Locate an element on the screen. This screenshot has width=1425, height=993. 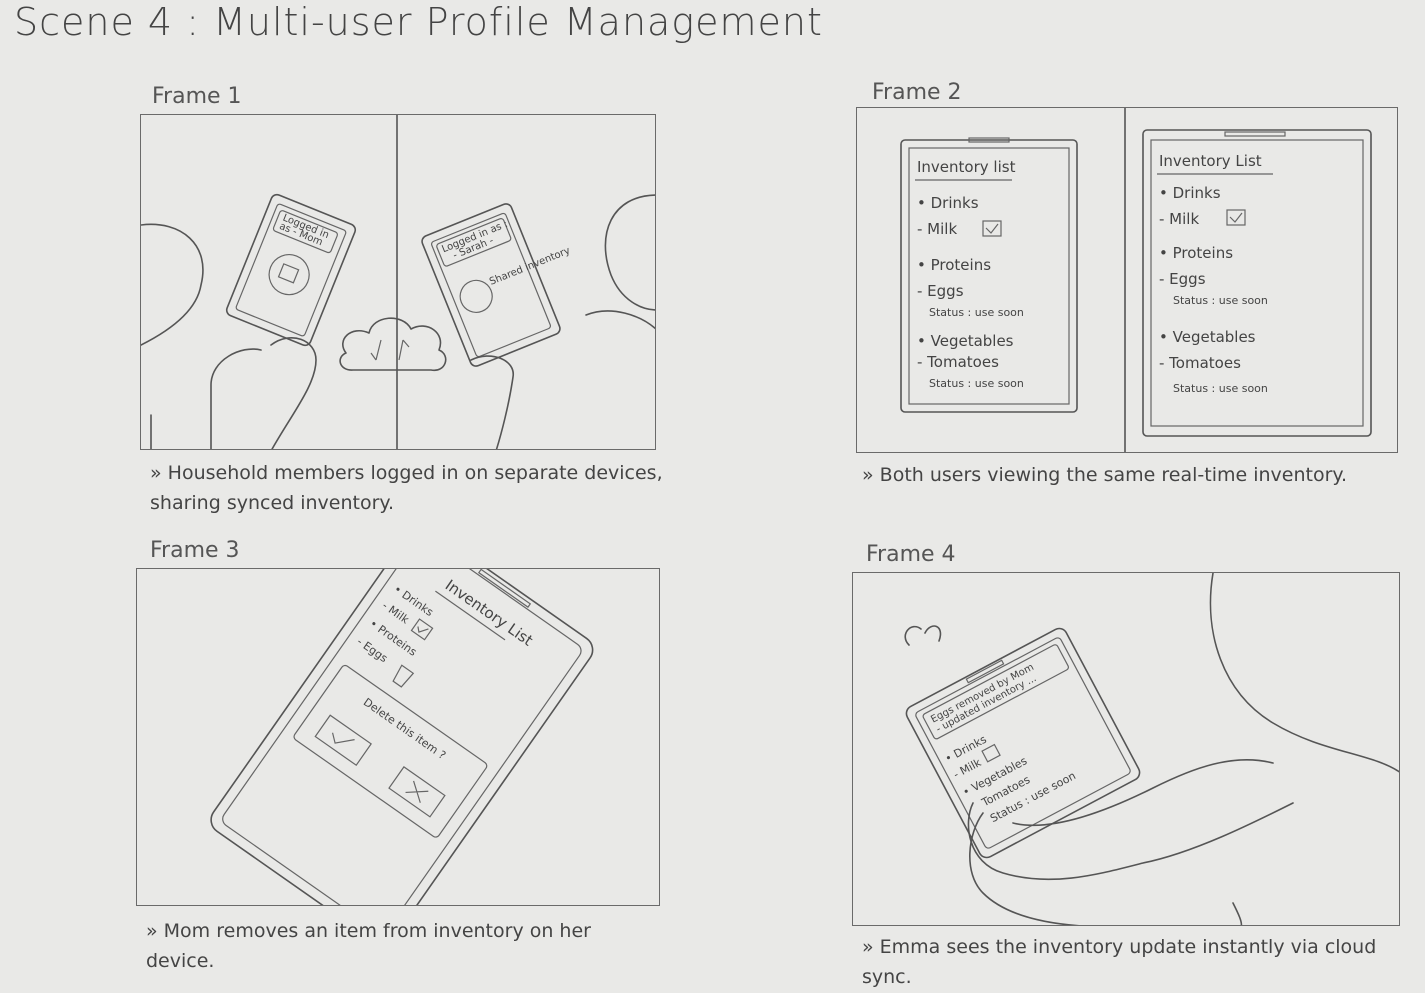
left-item-proteins: • Proteins is located at coordinates (954, 265).